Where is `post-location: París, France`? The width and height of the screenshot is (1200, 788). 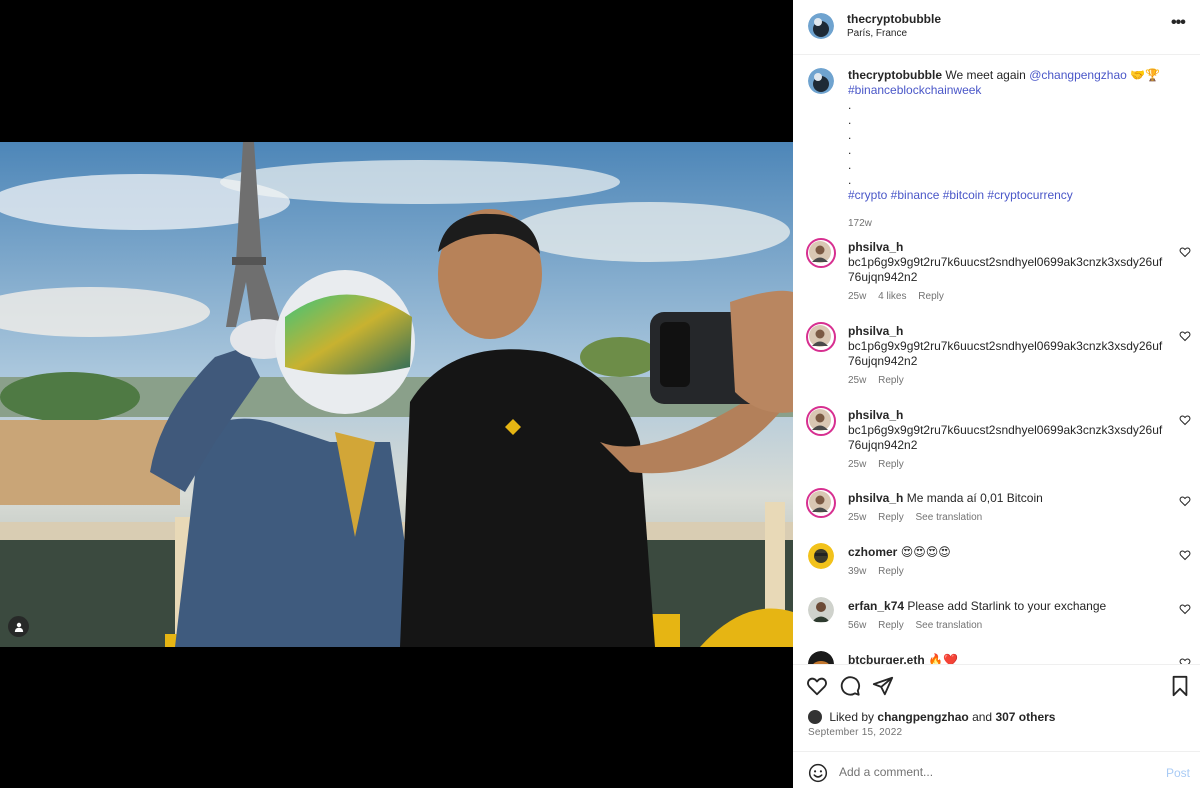
post-location: París, France is located at coordinates (877, 33).